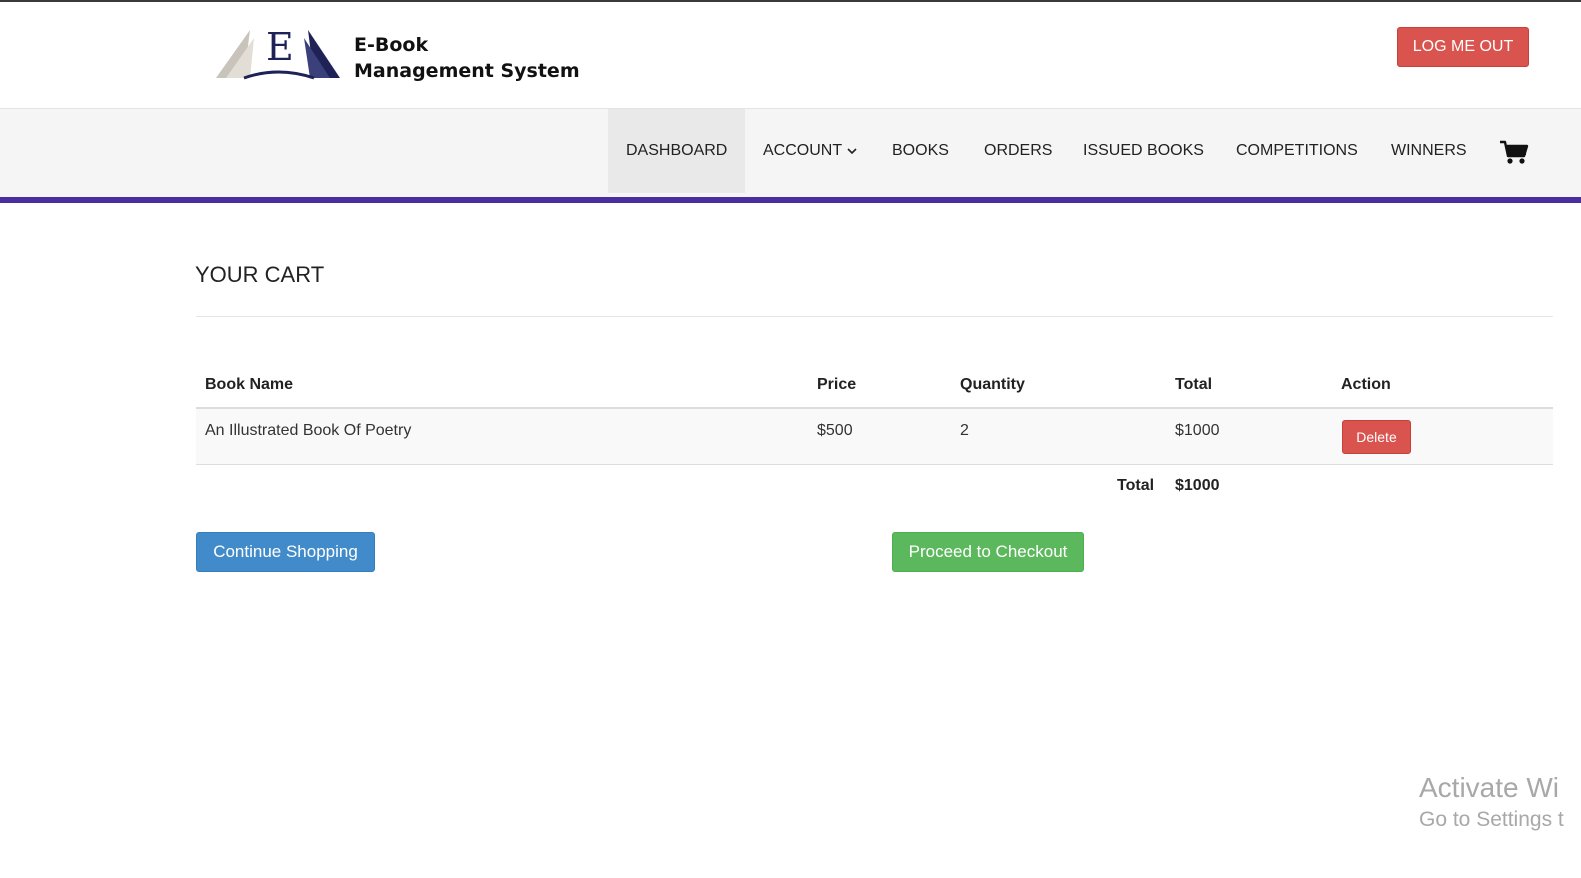 The image size is (1581, 878). I want to click on cell-total: $1000, so click(1197, 430).